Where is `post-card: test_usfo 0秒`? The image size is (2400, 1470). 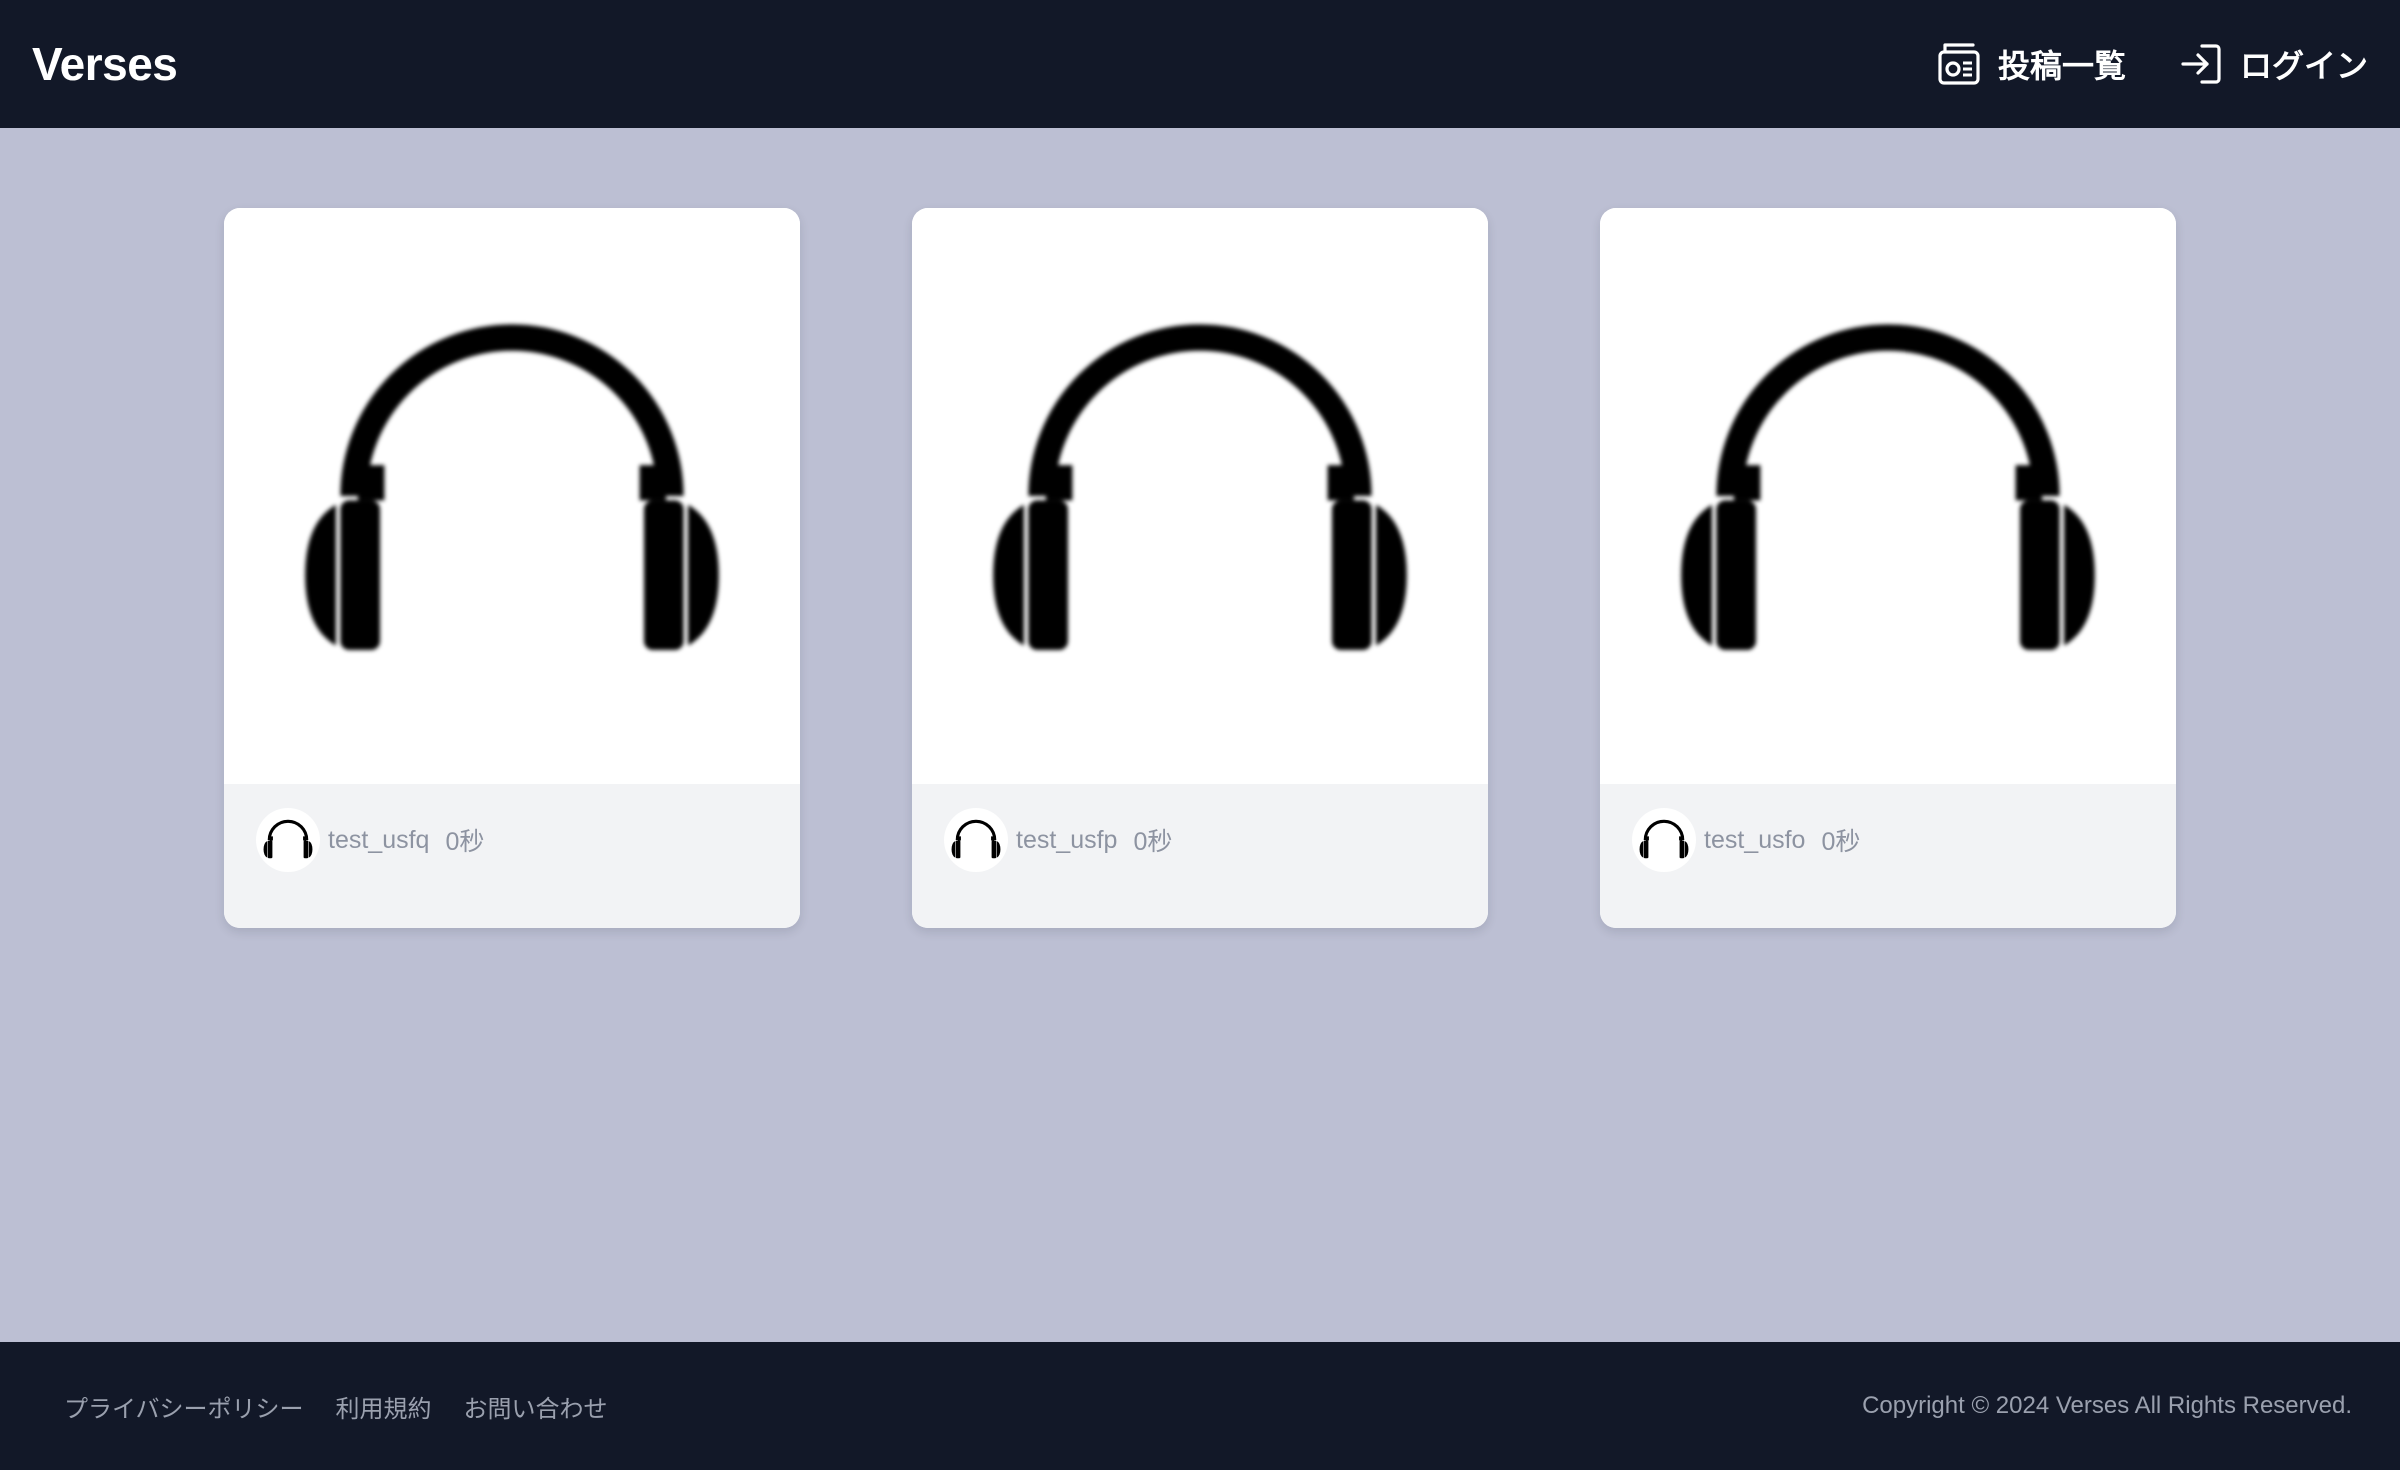
post-card: test_usfo 0秒 is located at coordinates (1888, 568).